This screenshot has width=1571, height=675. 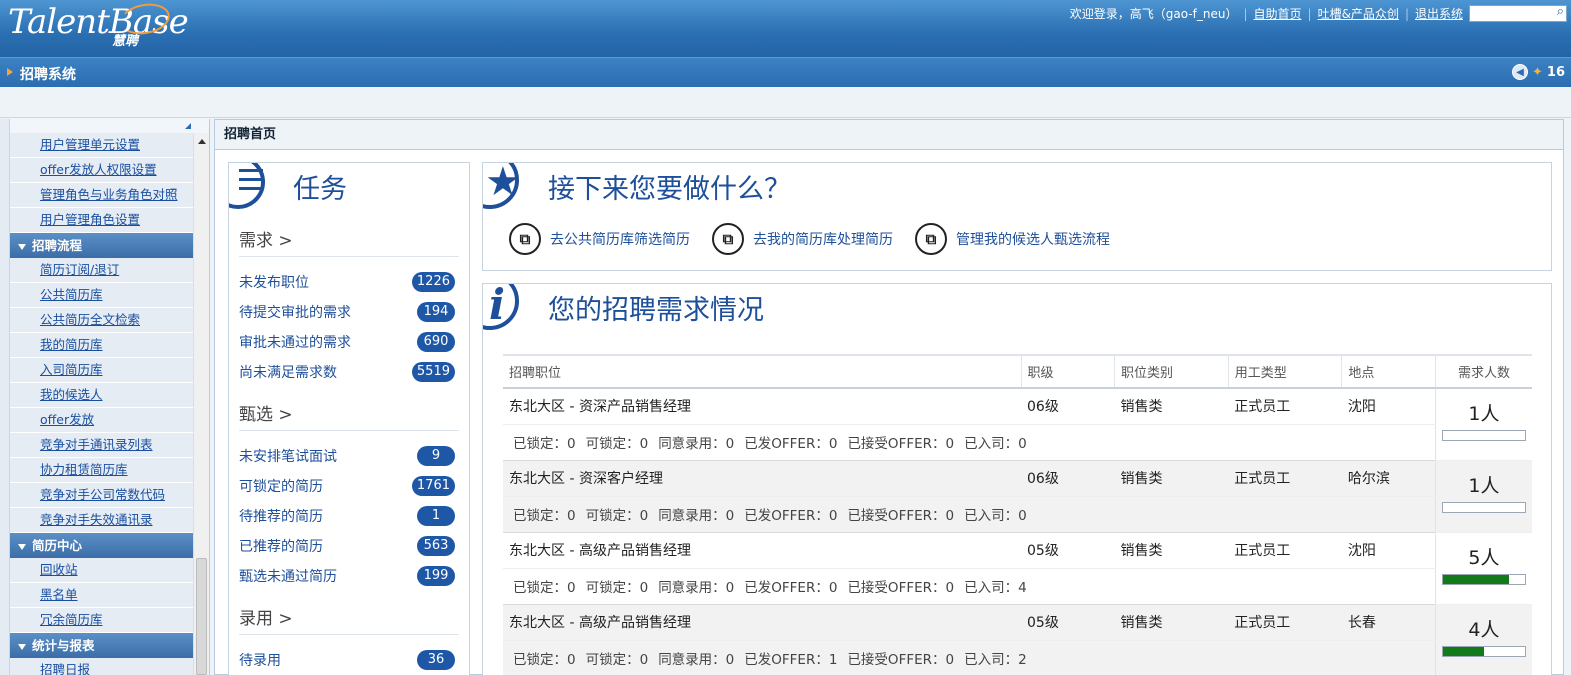 What do you see at coordinates (288, 456) in the screenshot?
I see `task-label: 未安排笔试面试` at bounding box center [288, 456].